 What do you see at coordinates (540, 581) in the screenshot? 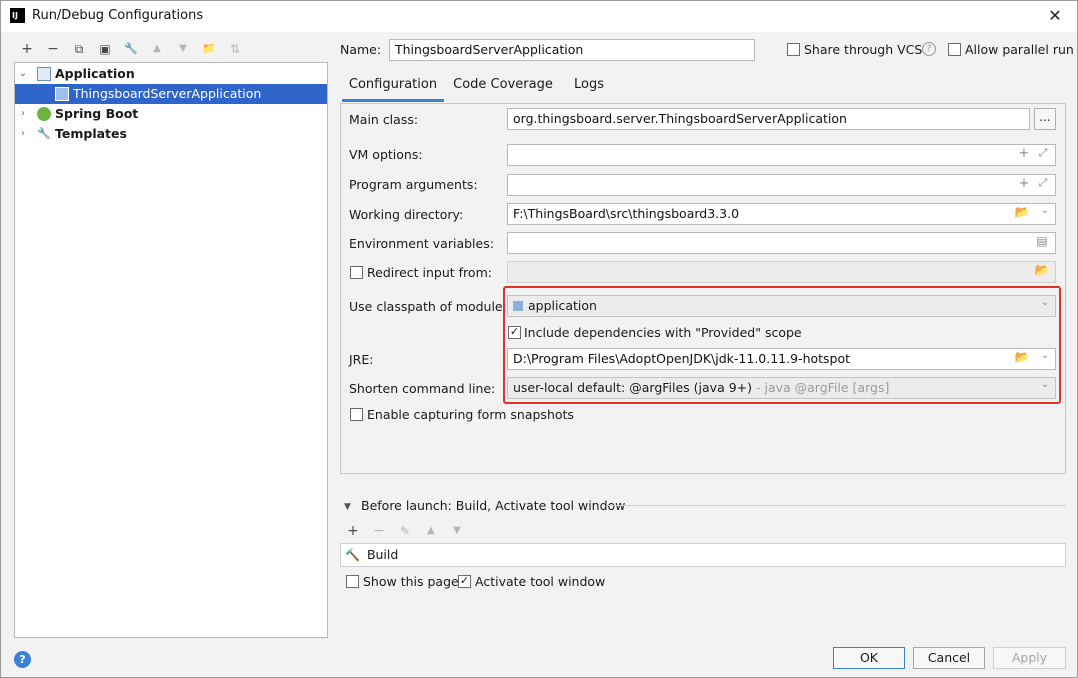
I see `activate-tool-window-label: Activate tool window` at bounding box center [540, 581].